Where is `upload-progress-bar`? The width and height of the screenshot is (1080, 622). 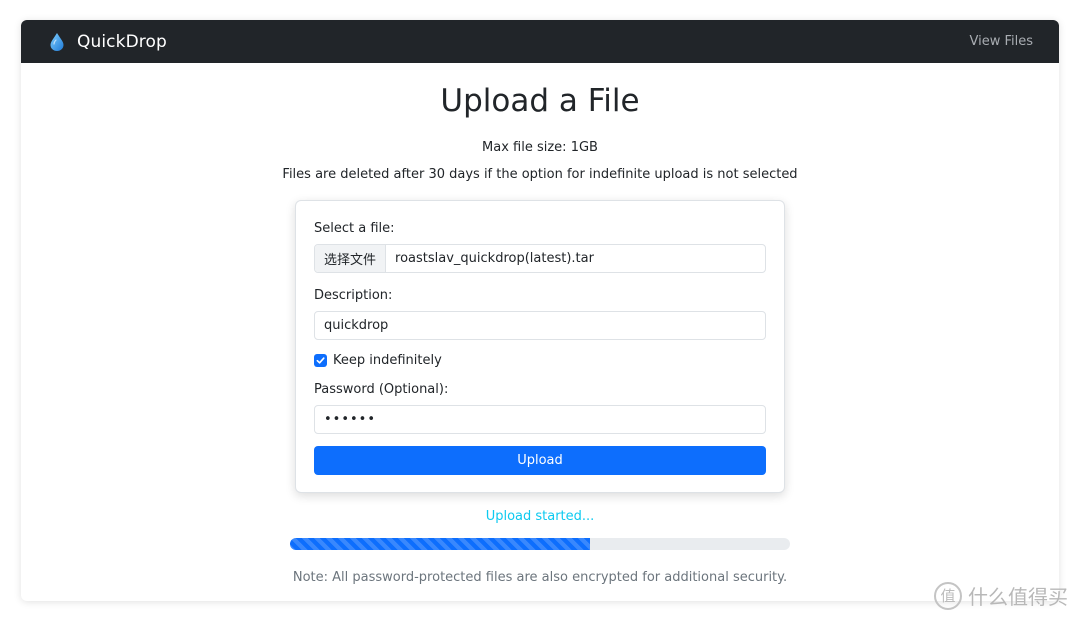
upload-progress-bar is located at coordinates (440, 544).